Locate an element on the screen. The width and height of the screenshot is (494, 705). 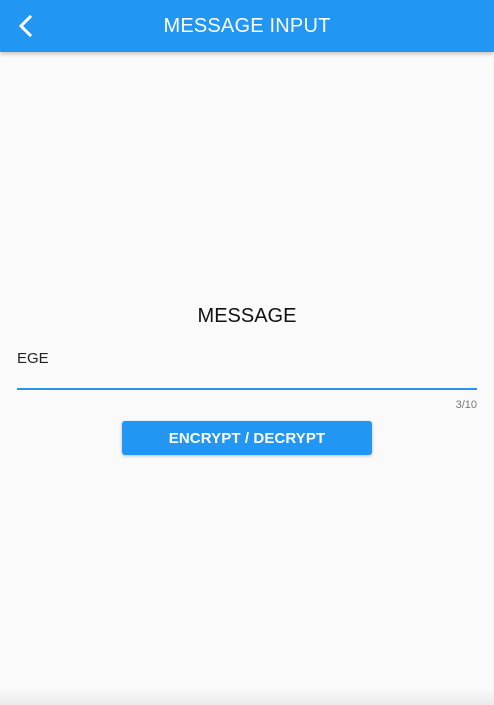
app-bar: MESSAGE INPUT is located at coordinates (247, 26).